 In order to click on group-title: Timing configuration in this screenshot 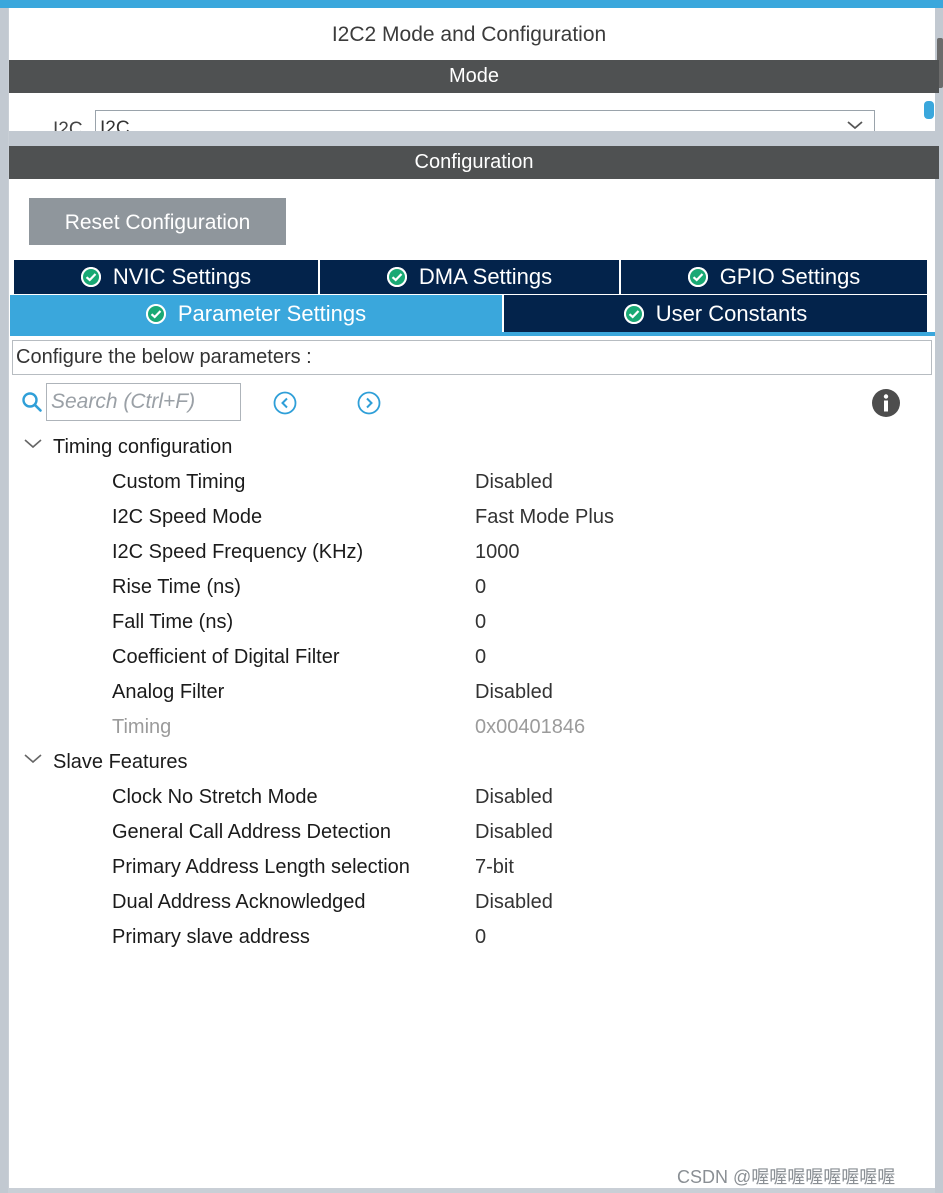, I will do `click(142, 447)`.